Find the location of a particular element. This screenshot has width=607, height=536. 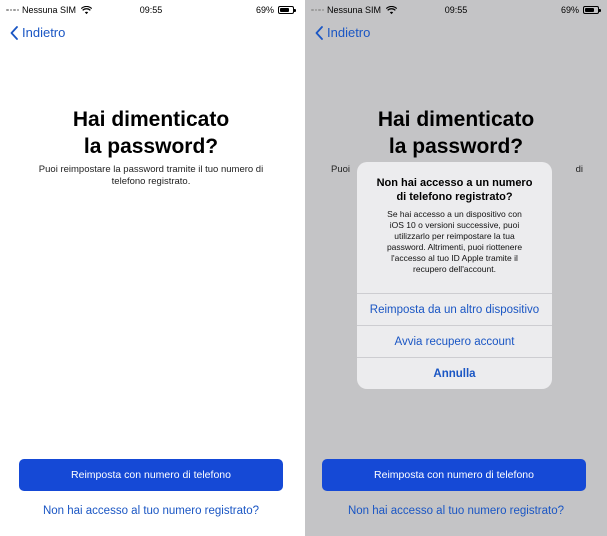

subtitle-fragment-right: di is located at coordinates (579, 169).